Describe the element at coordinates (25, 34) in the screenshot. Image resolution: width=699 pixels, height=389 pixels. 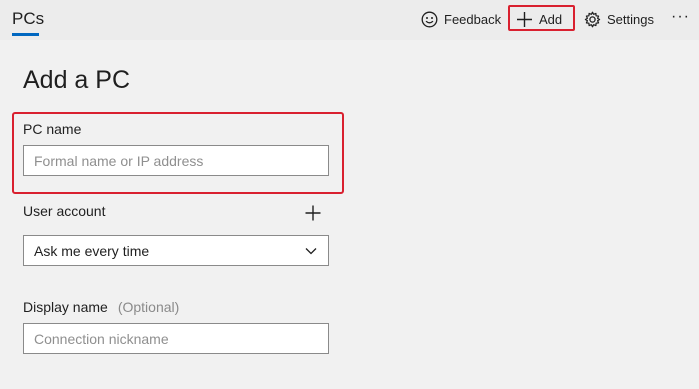
I see `tab-active-indicator` at that location.